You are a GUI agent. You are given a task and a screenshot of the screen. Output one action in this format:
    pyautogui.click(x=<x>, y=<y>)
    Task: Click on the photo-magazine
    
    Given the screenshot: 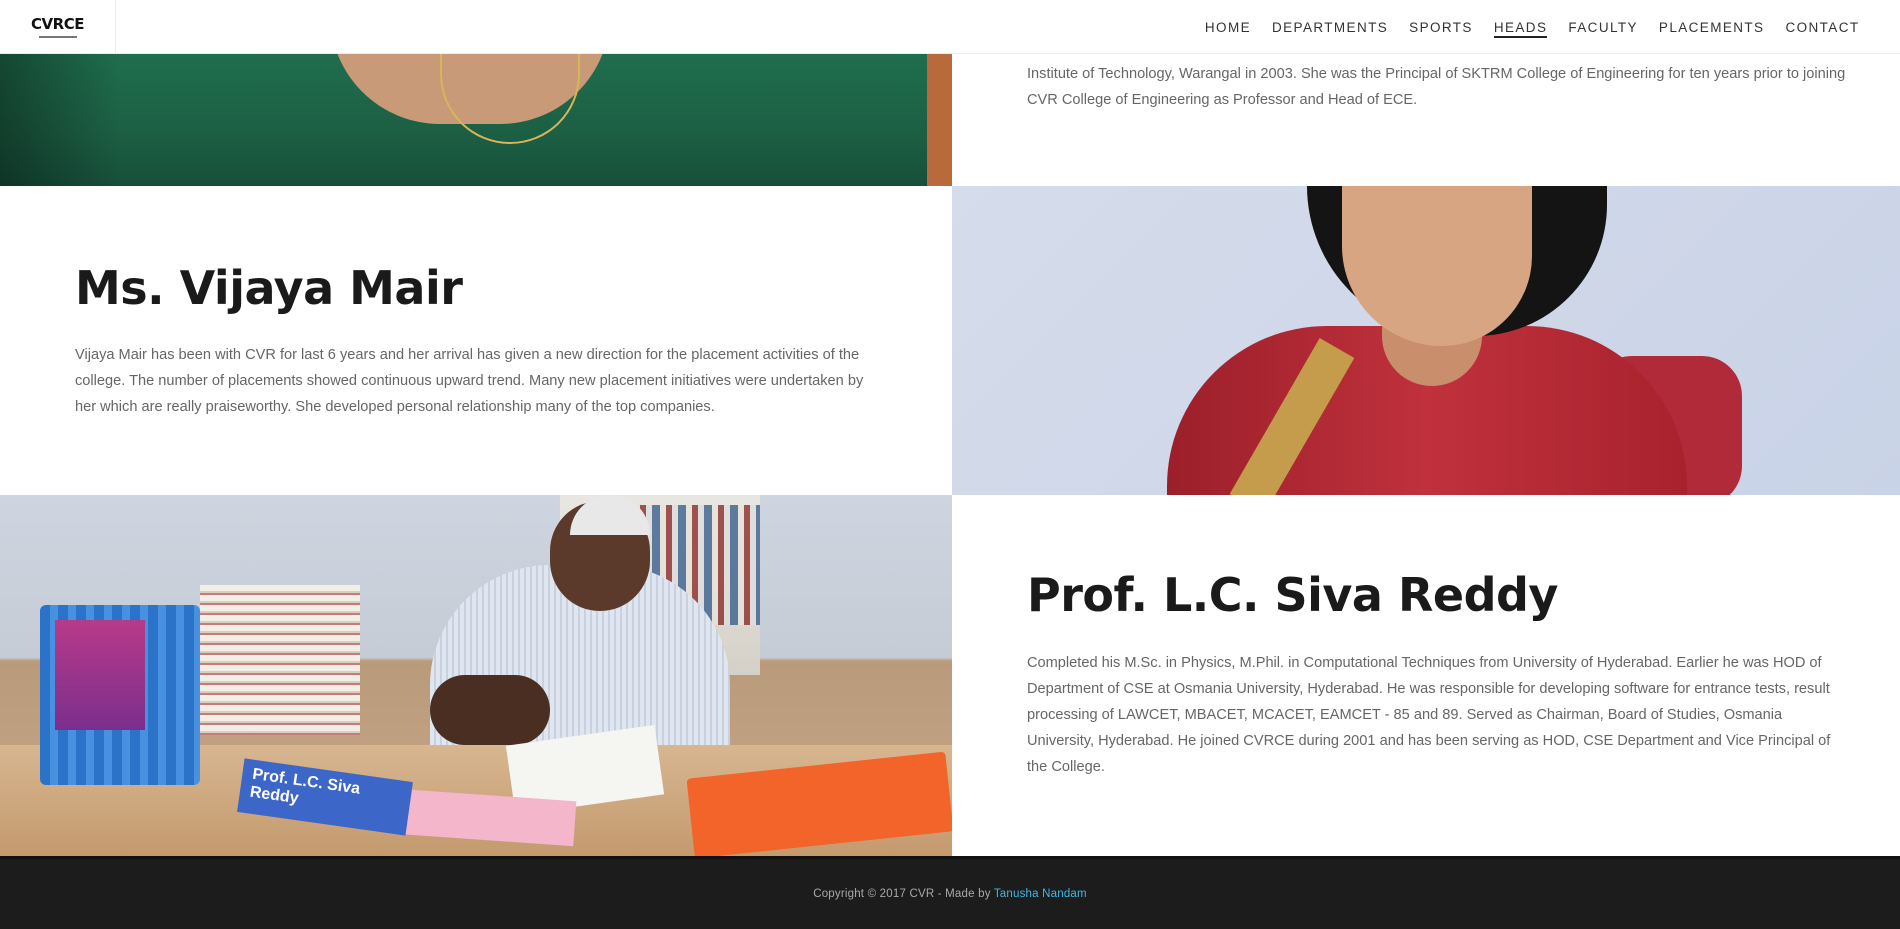 What is the action you would take?
    pyautogui.click(x=100, y=675)
    